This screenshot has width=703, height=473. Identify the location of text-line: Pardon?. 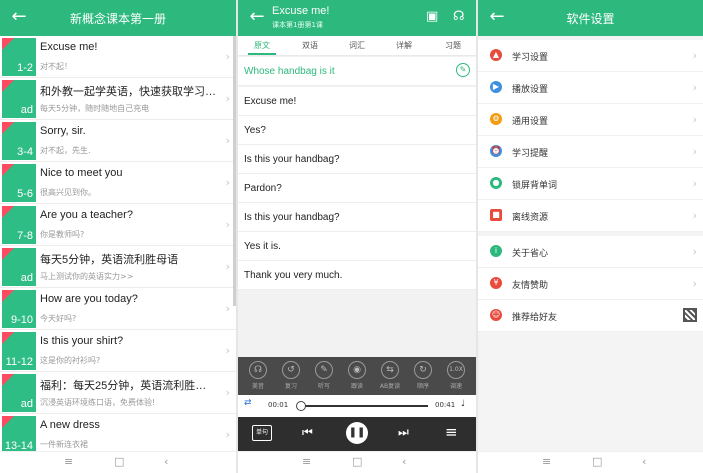
(357, 188).